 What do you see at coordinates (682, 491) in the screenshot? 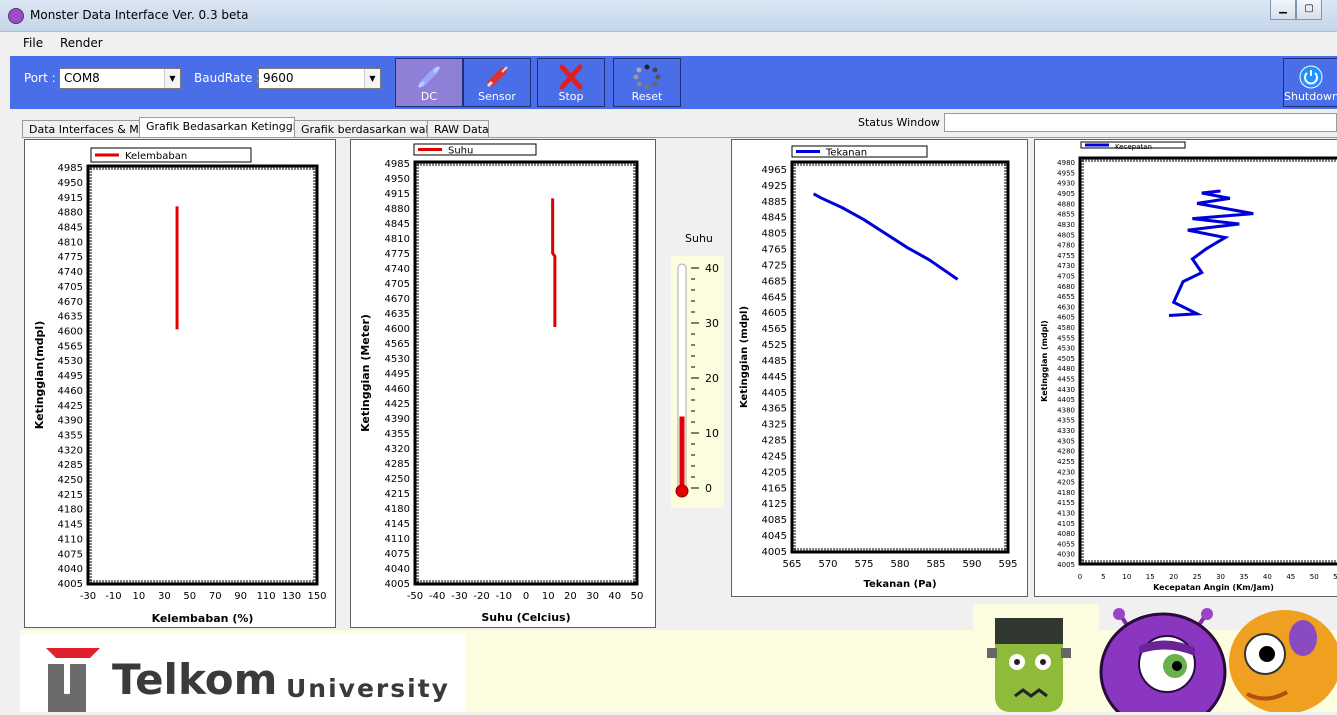
I see `thermometer-bulb` at bounding box center [682, 491].